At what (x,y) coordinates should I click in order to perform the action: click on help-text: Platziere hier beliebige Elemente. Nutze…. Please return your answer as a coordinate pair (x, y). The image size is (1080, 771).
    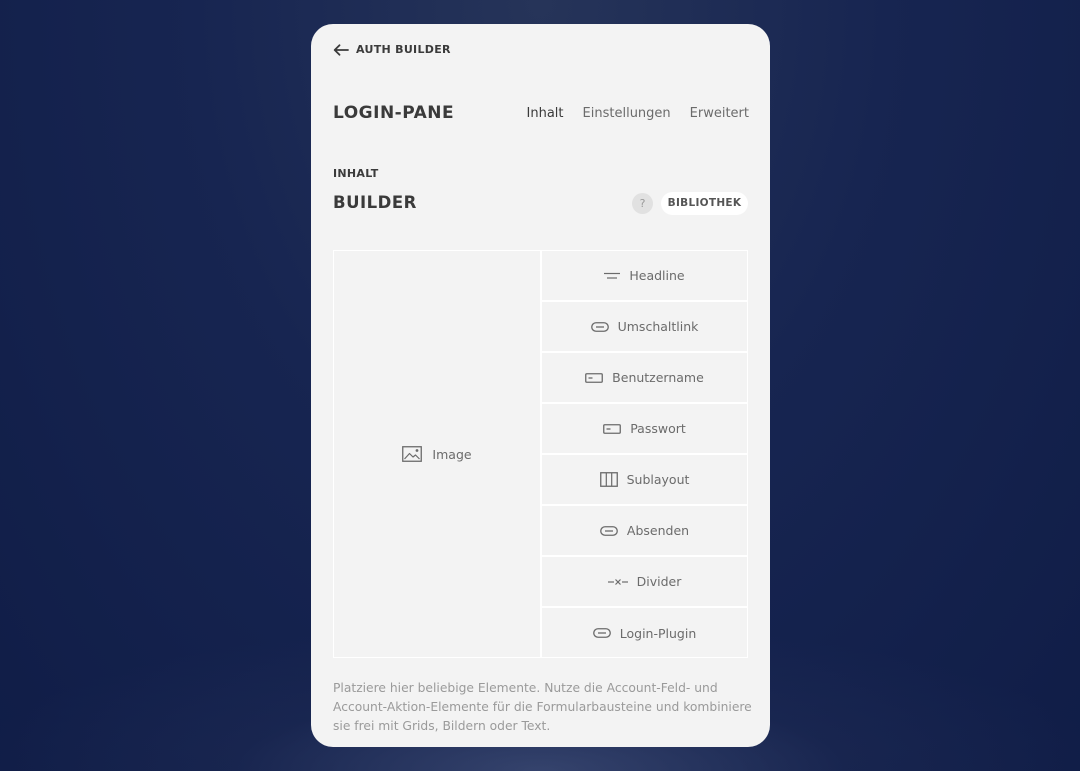
    Looking at the image, I should click on (542, 707).